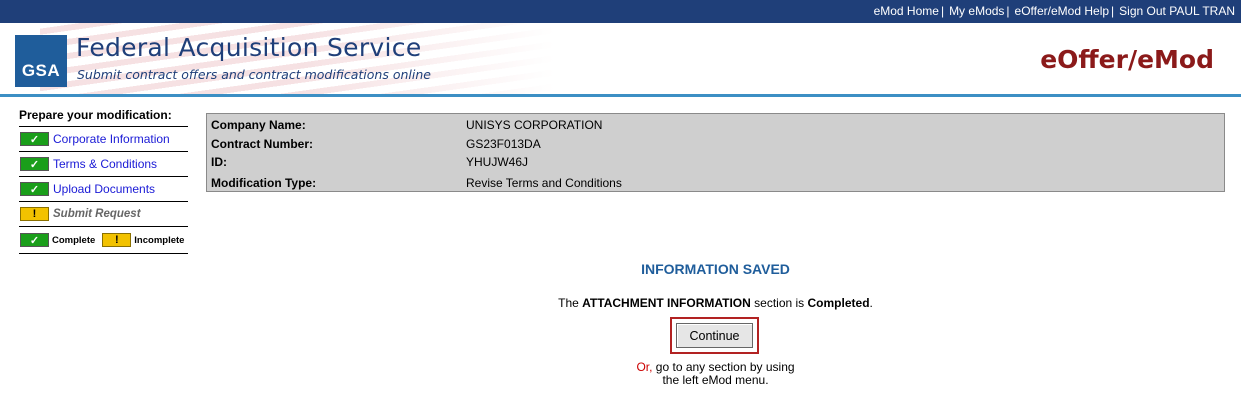 This screenshot has width=1241, height=411. What do you see at coordinates (503, 144) in the screenshot?
I see `info-value: GS23F013DA` at bounding box center [503, 144].